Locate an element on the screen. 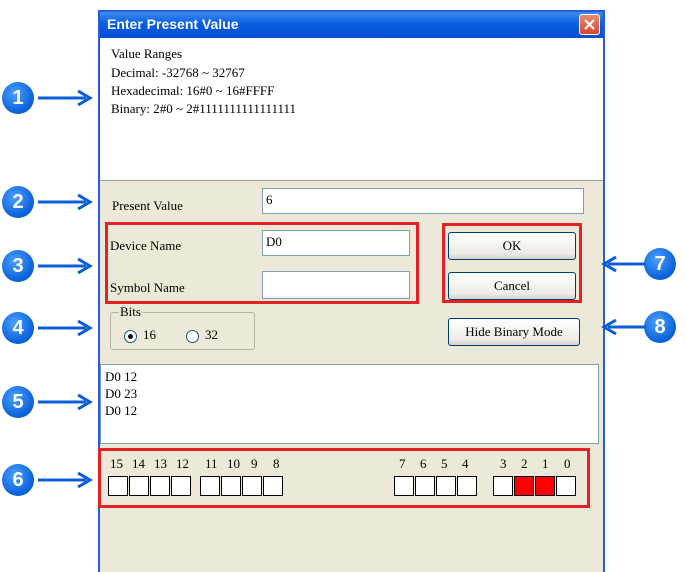  callout-marker: 4 is located at coordinates (18, 328).